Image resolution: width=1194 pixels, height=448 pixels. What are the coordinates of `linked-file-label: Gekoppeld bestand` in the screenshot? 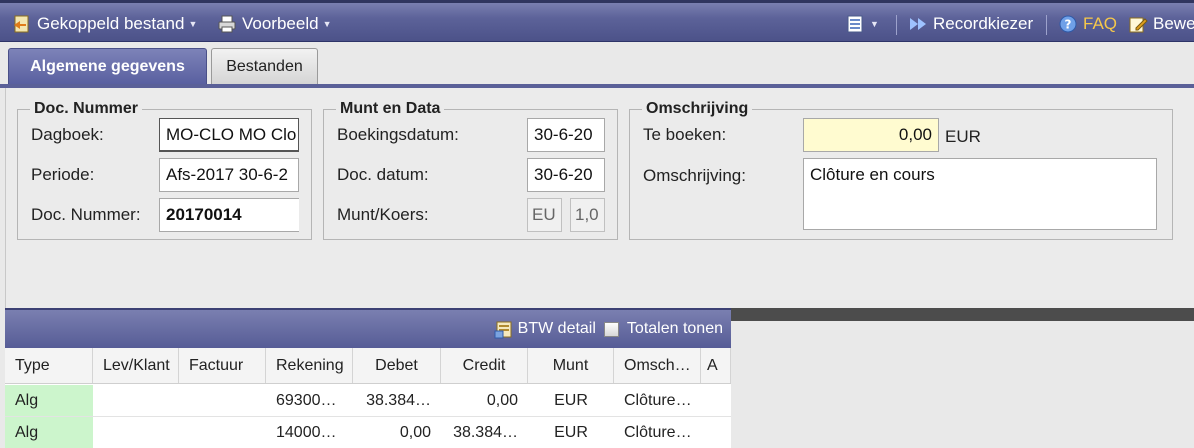 It's located at (111, 23).